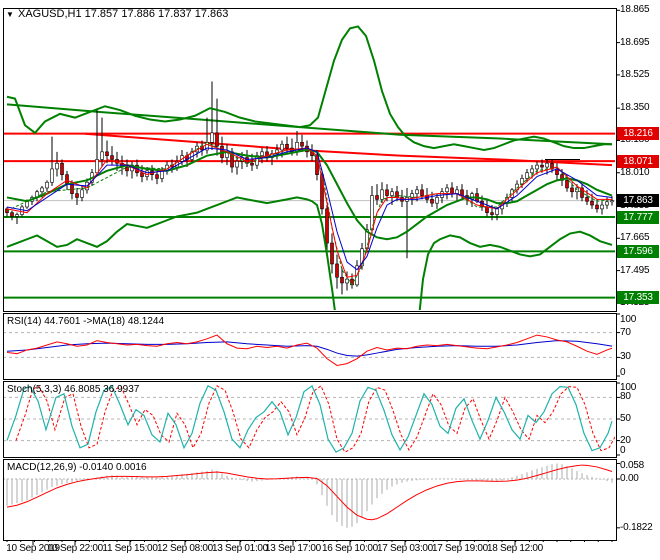 The image size is (660, 560). I want to click on price-axis-label: 18.695, so click(635, 42).